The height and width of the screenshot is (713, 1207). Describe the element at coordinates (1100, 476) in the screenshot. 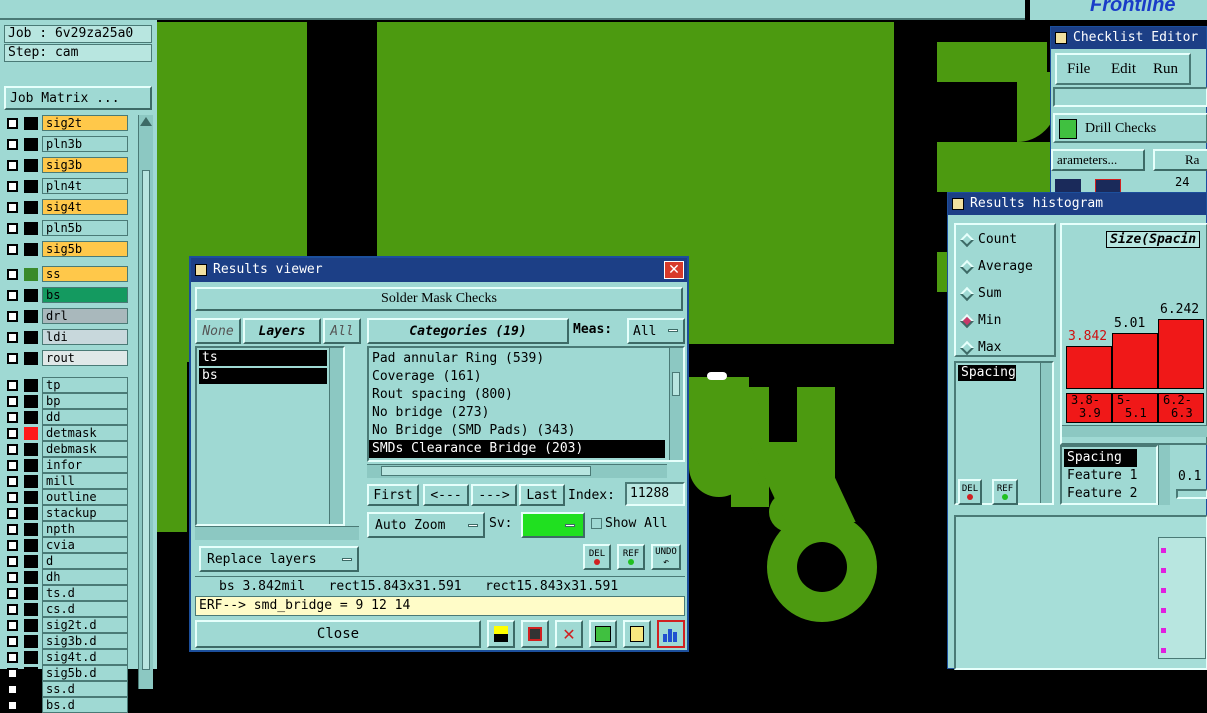

I see `histogram-field-item: Feature 1` at that location.